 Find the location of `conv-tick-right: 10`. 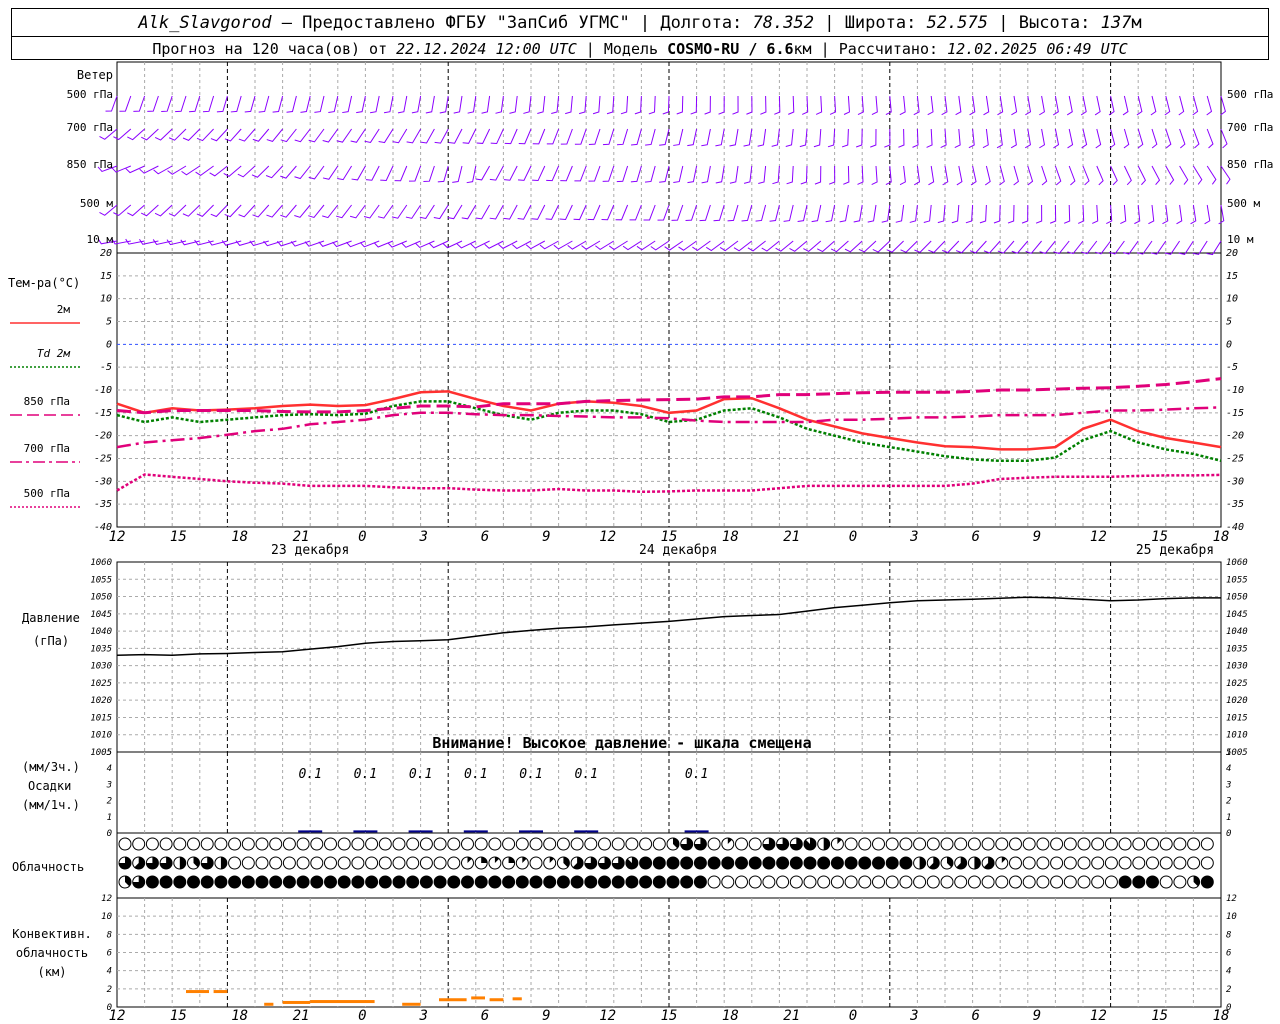

conv-tick-right: 10 is located at coordinates (1231, 917).